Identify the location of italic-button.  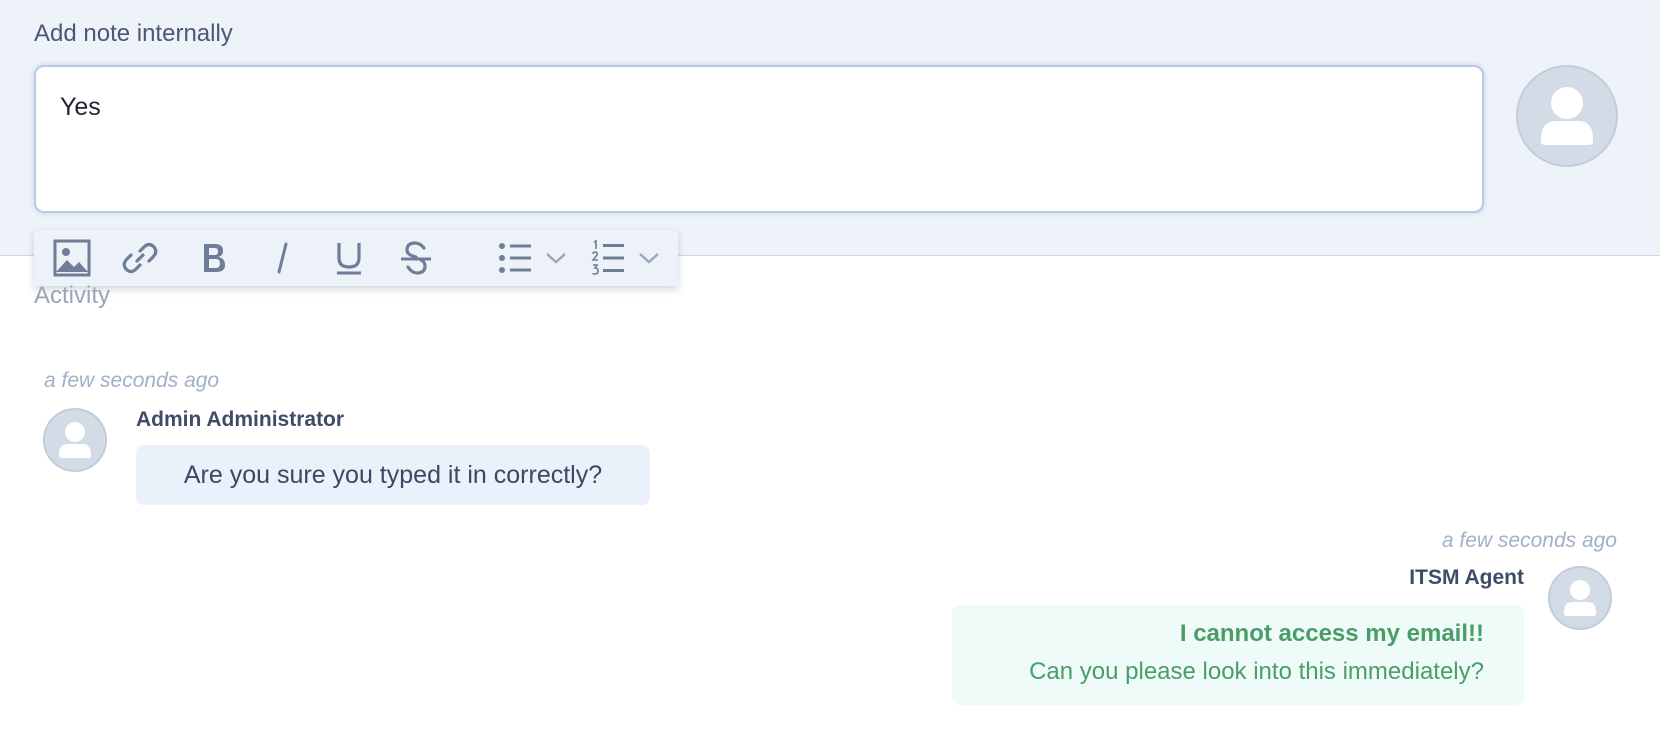
(282, 258).